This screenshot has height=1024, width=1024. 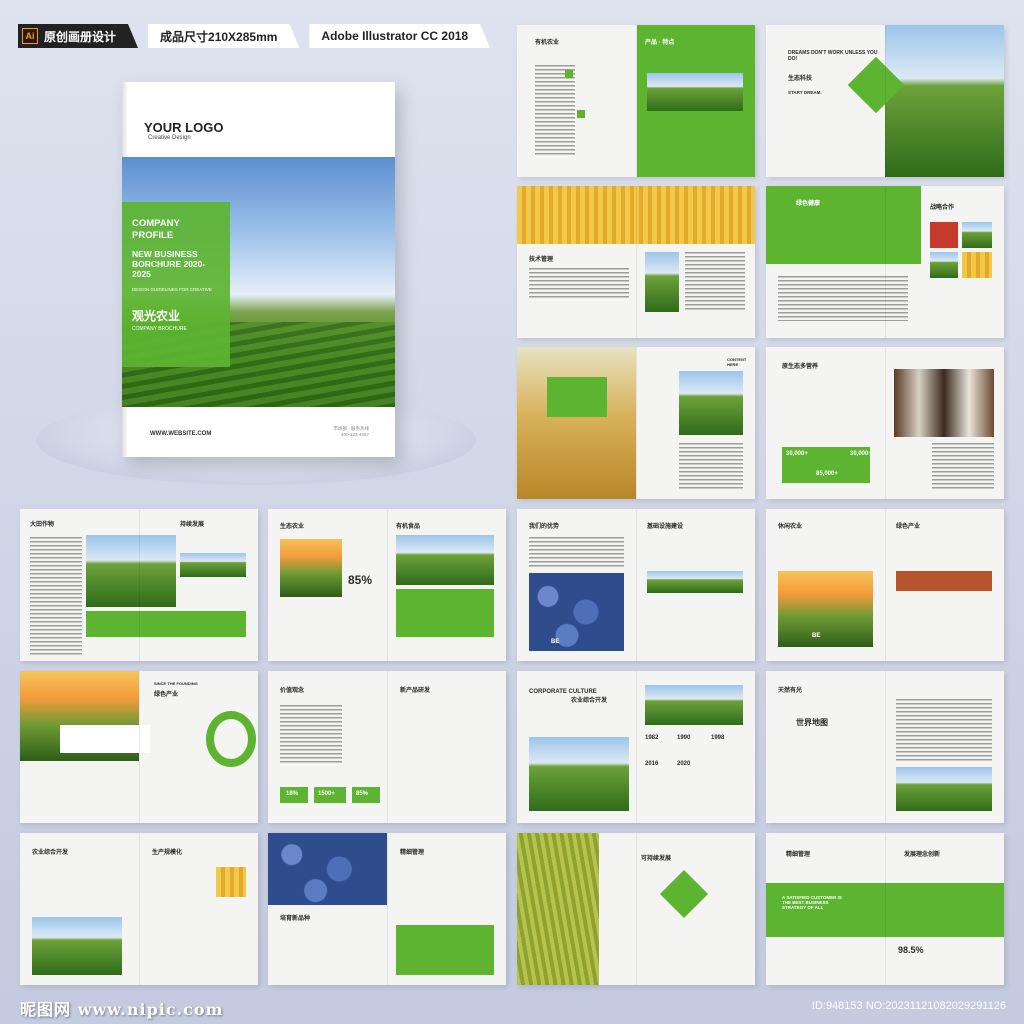 I want to click on cover-cn-sub: COMPANY BROCHURE, so click(x=159, y=329).